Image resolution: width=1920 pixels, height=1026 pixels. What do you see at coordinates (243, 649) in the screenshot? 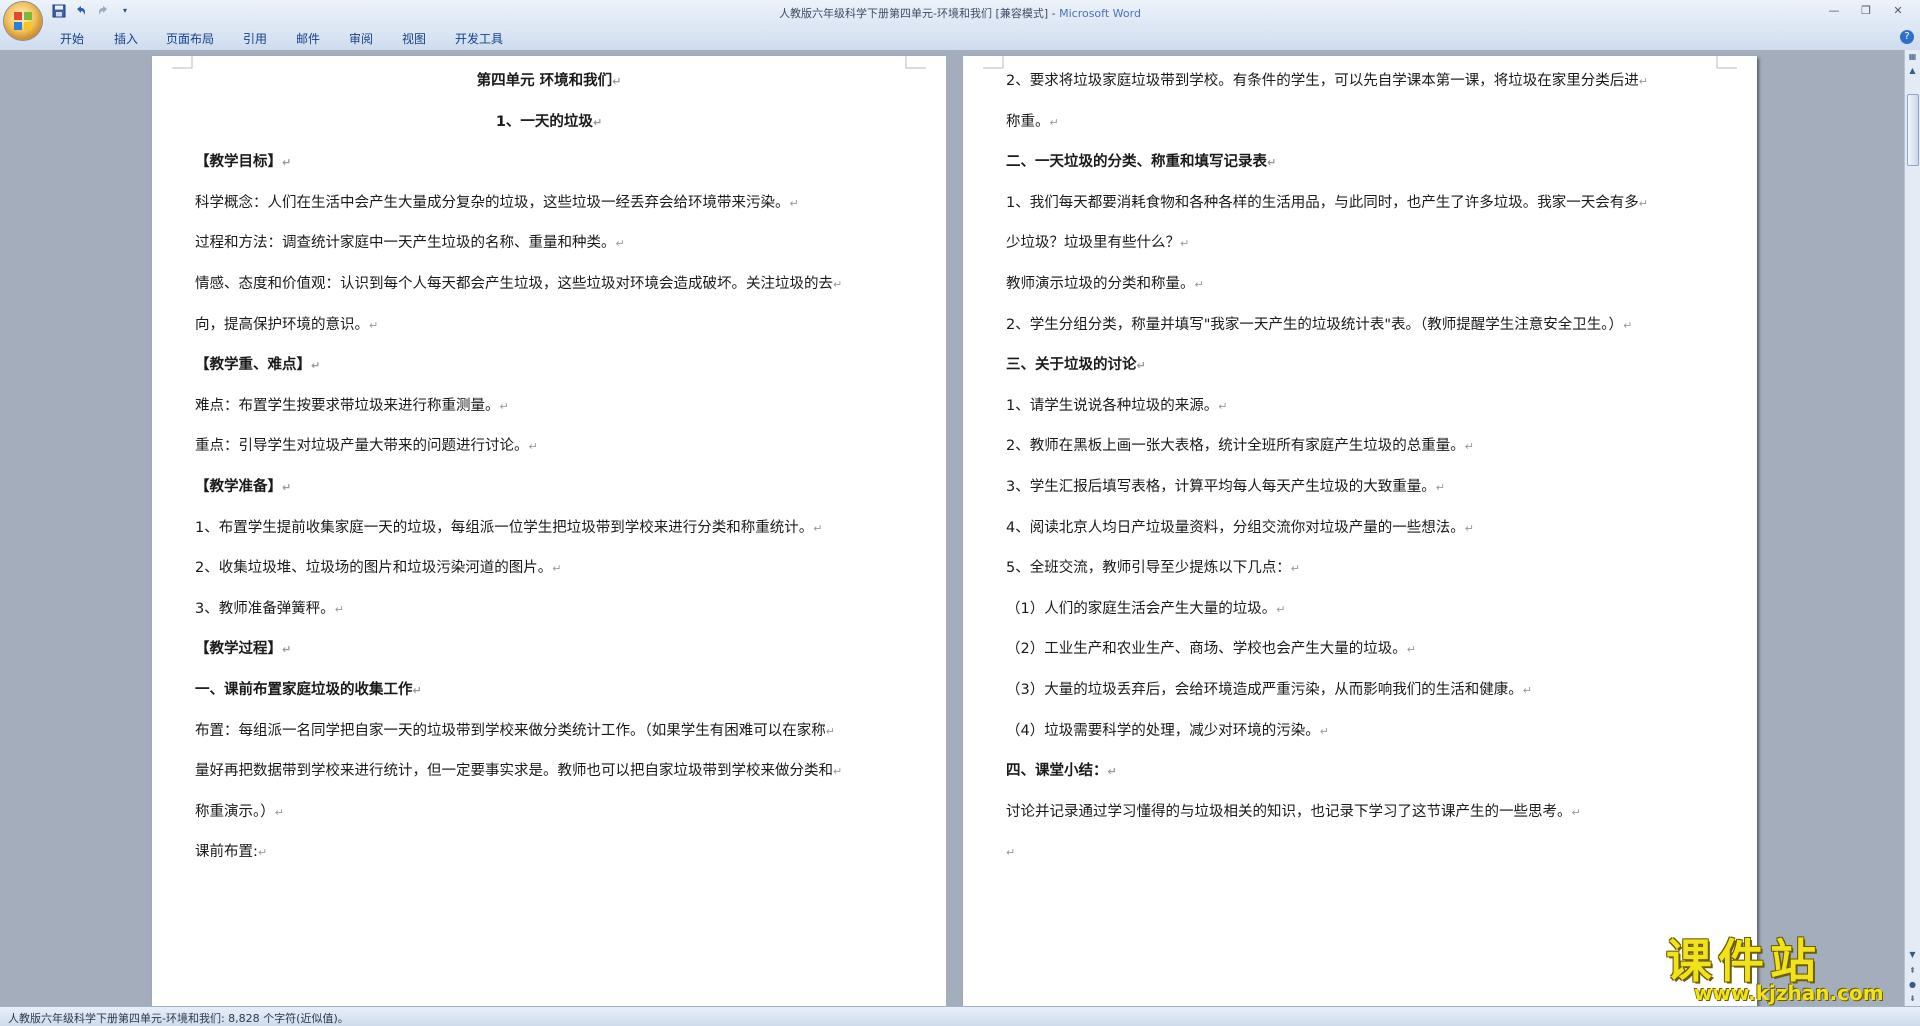
I see `document-heading: 【教学过程】↵` at bounding box center [243, 649].